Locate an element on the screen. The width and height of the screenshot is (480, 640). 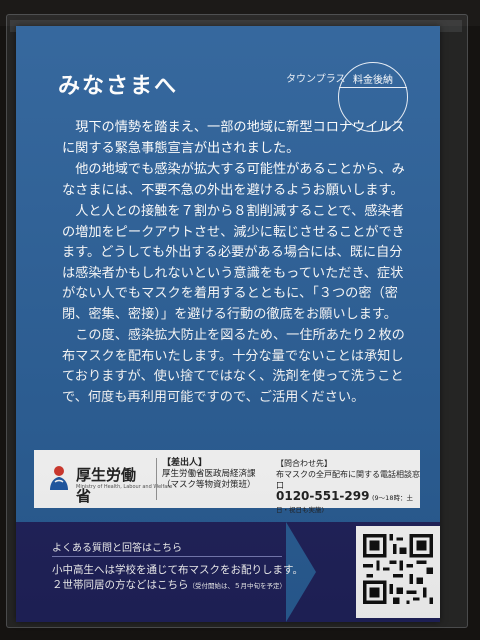
faq-line-households: ２世帯同居の方などはこちら（受付開始は、５月中旬を予定） is located at coordinates (169, 584).